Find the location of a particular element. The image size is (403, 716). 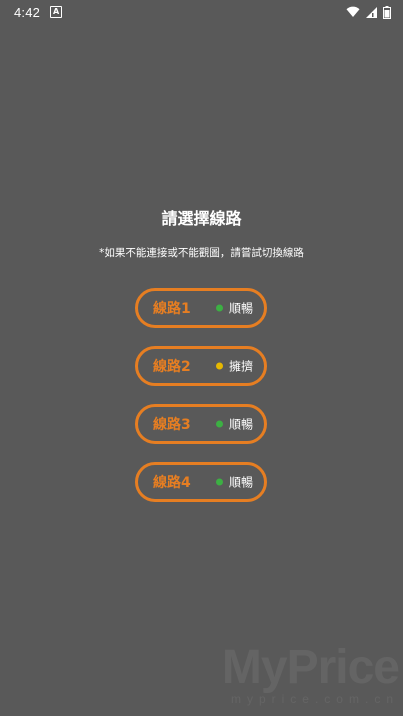

signal-icon is located at coordinates (371, 12).